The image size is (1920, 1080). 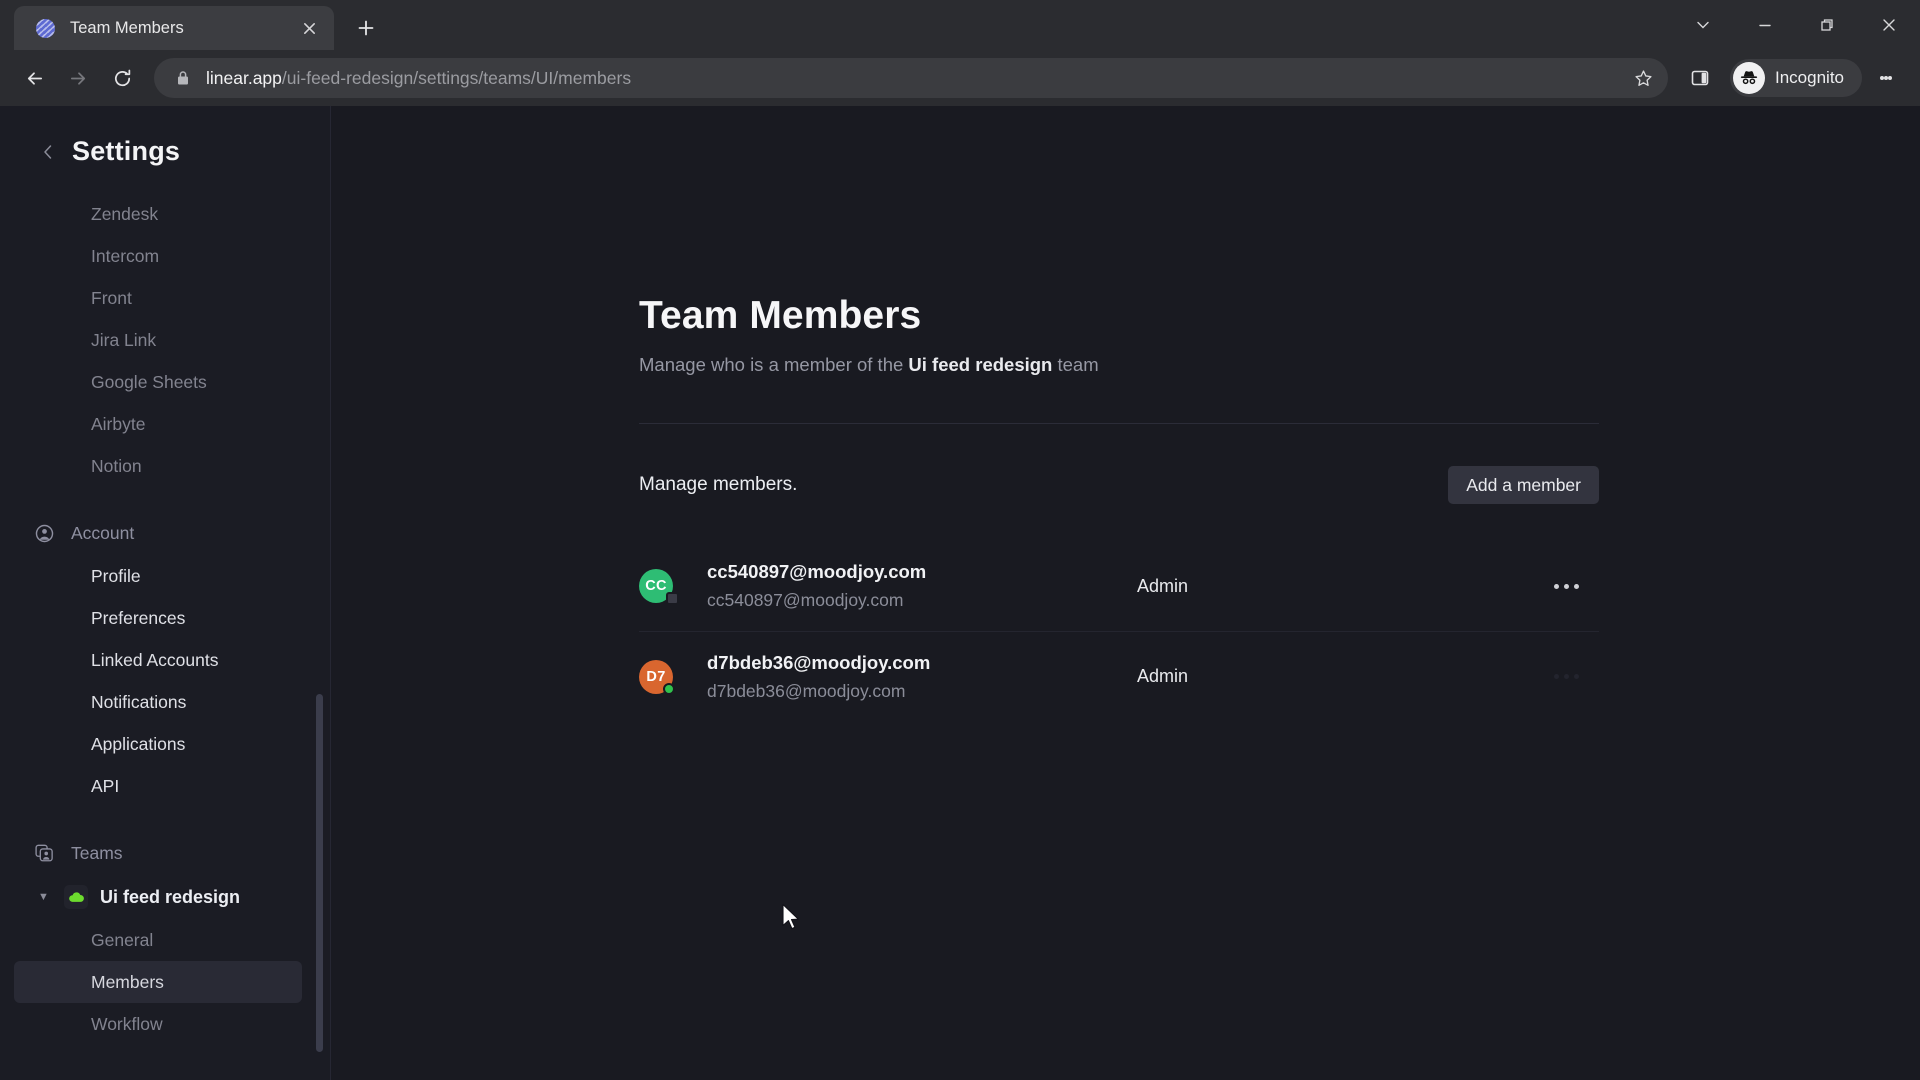 I want to click on sidebar-item-workflow: Workflow, so click(x=158, y=1024).